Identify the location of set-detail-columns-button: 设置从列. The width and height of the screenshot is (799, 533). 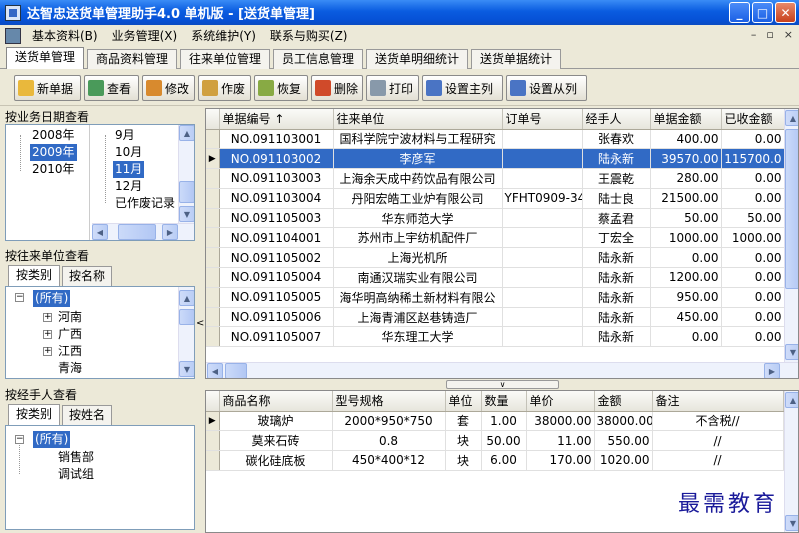
(546, 88).